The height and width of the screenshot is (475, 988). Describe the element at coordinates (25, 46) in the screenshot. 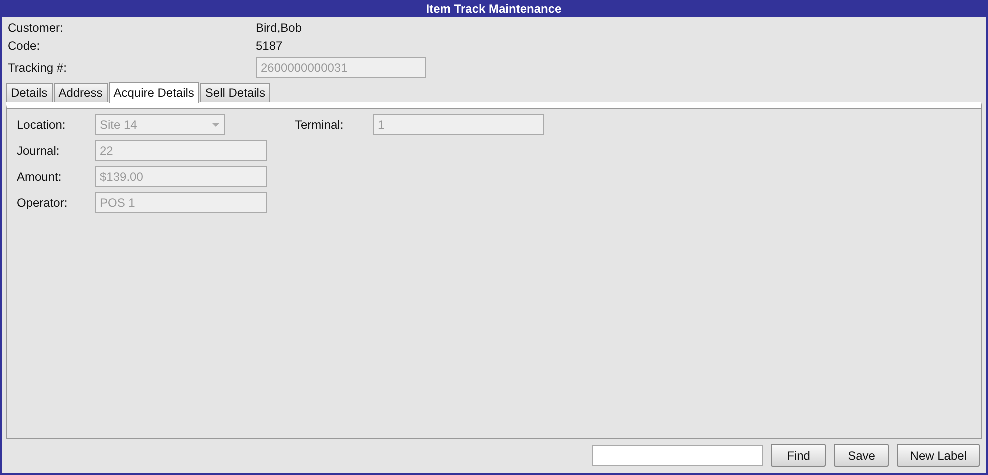

I see `field-label: Code:` at that location.